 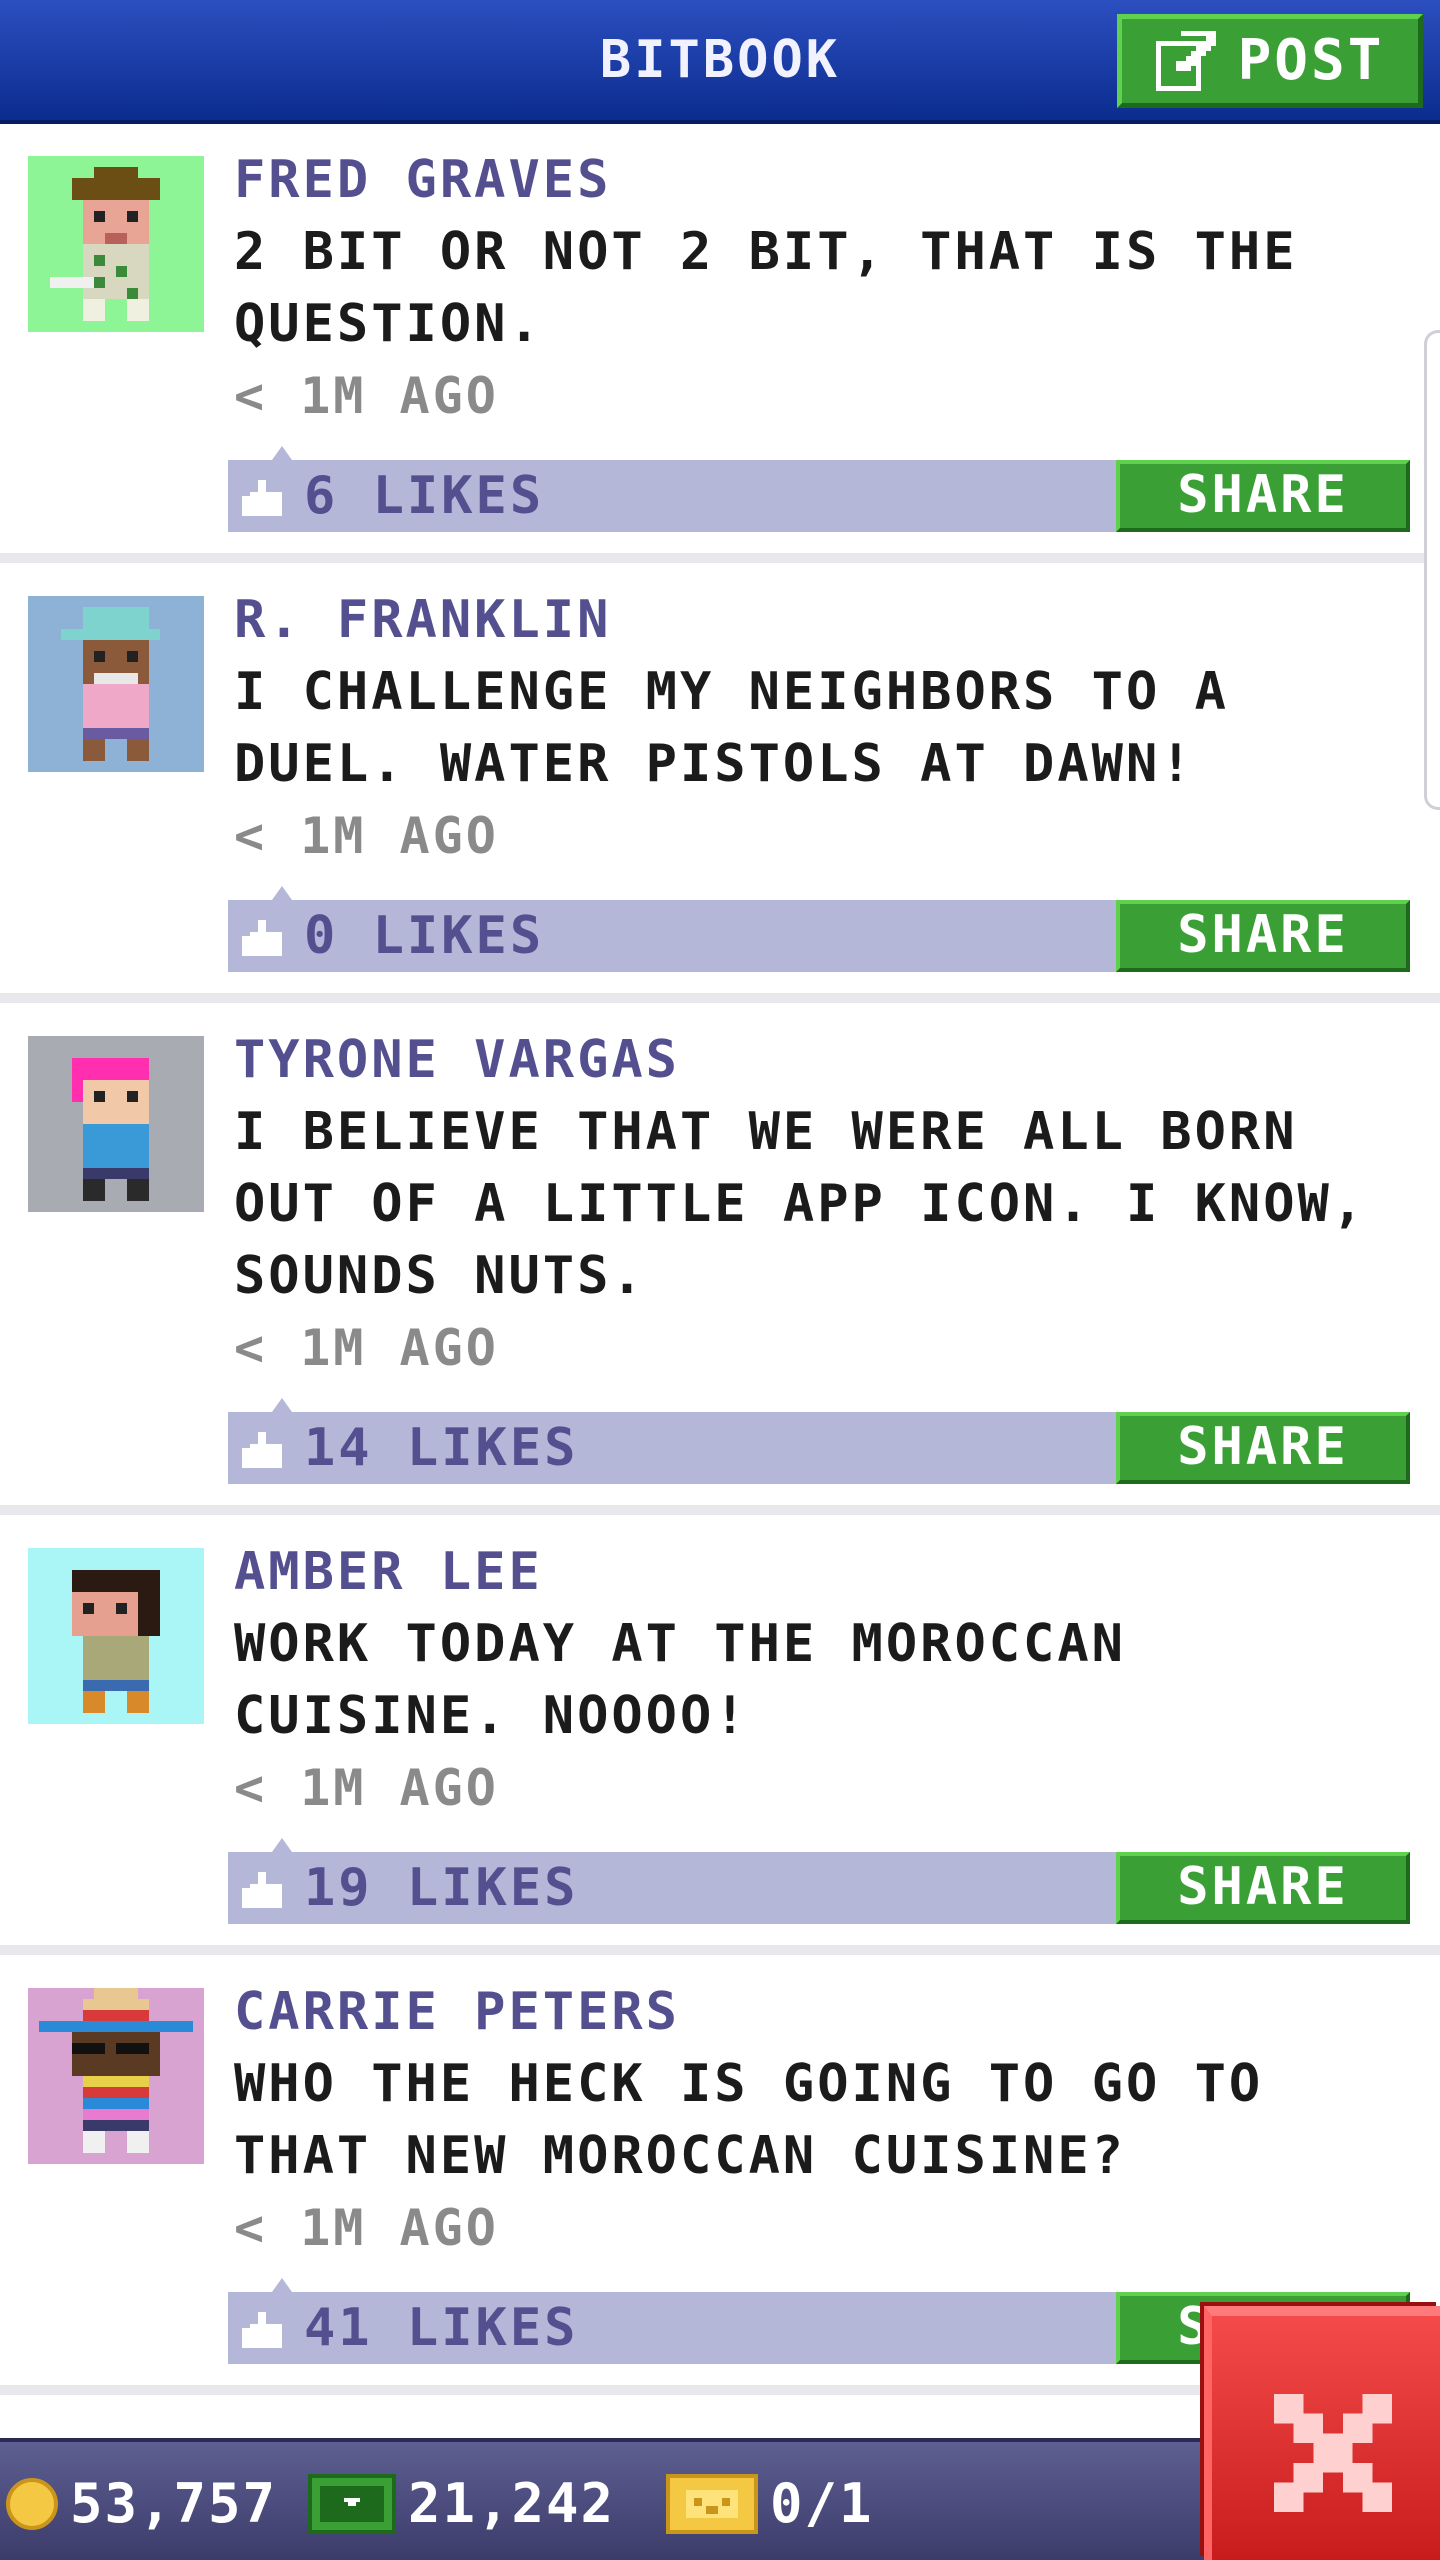 I want to click on vip-counter: 0/1, so click(x=770, y=2504).